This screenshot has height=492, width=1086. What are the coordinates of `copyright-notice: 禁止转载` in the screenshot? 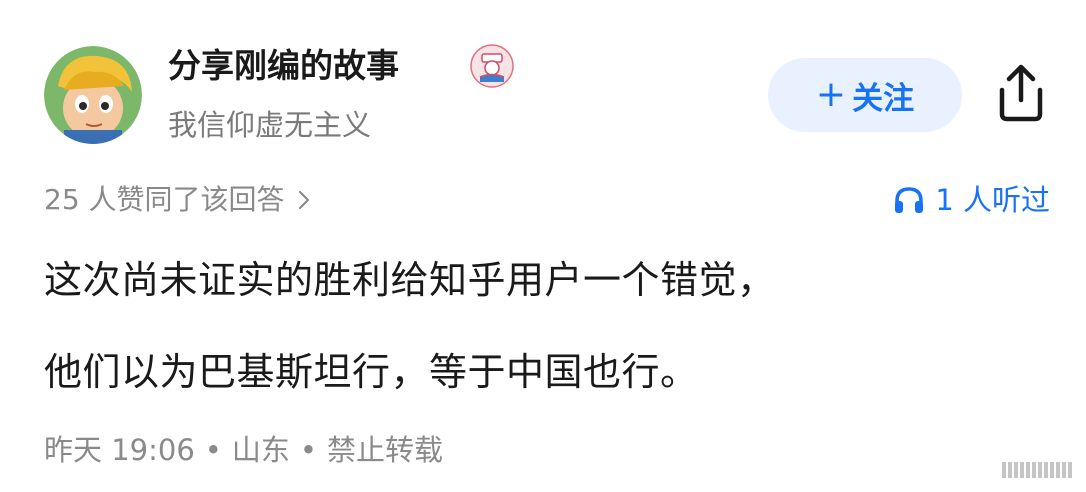 It's located at (385, 450).